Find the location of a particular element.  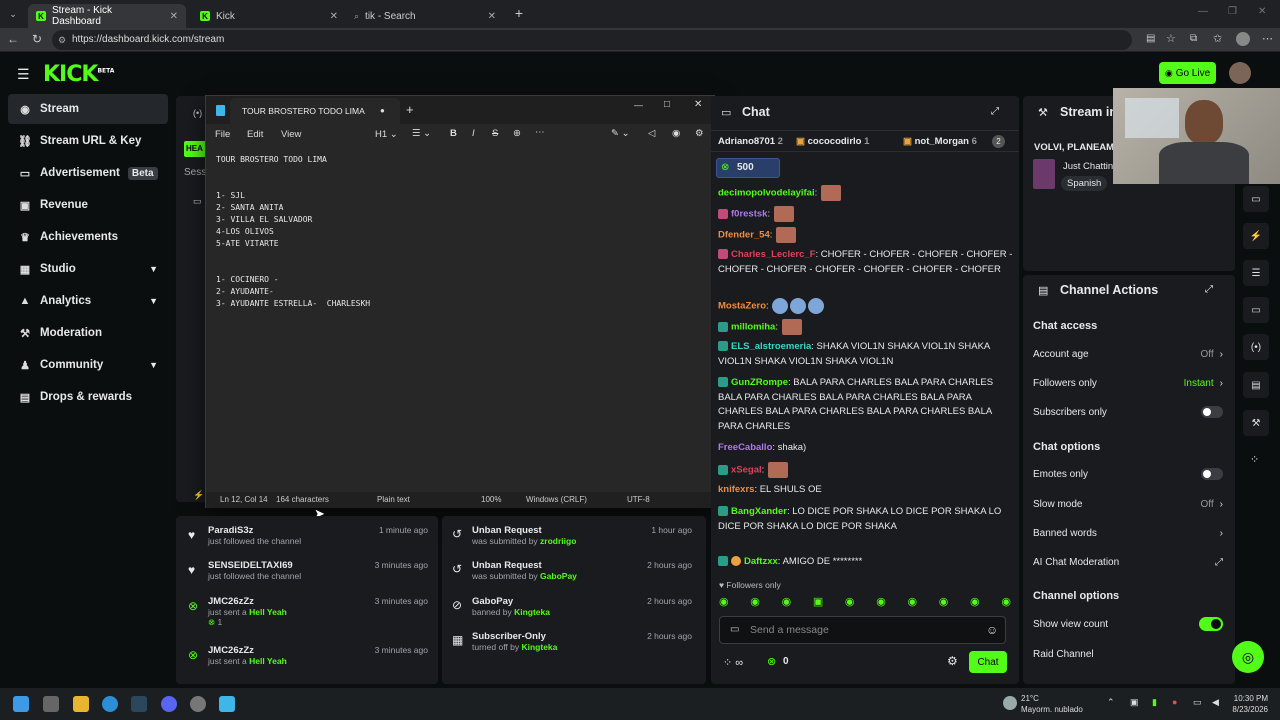

link-icon: ⊕ is located at coordinates (517, 133).